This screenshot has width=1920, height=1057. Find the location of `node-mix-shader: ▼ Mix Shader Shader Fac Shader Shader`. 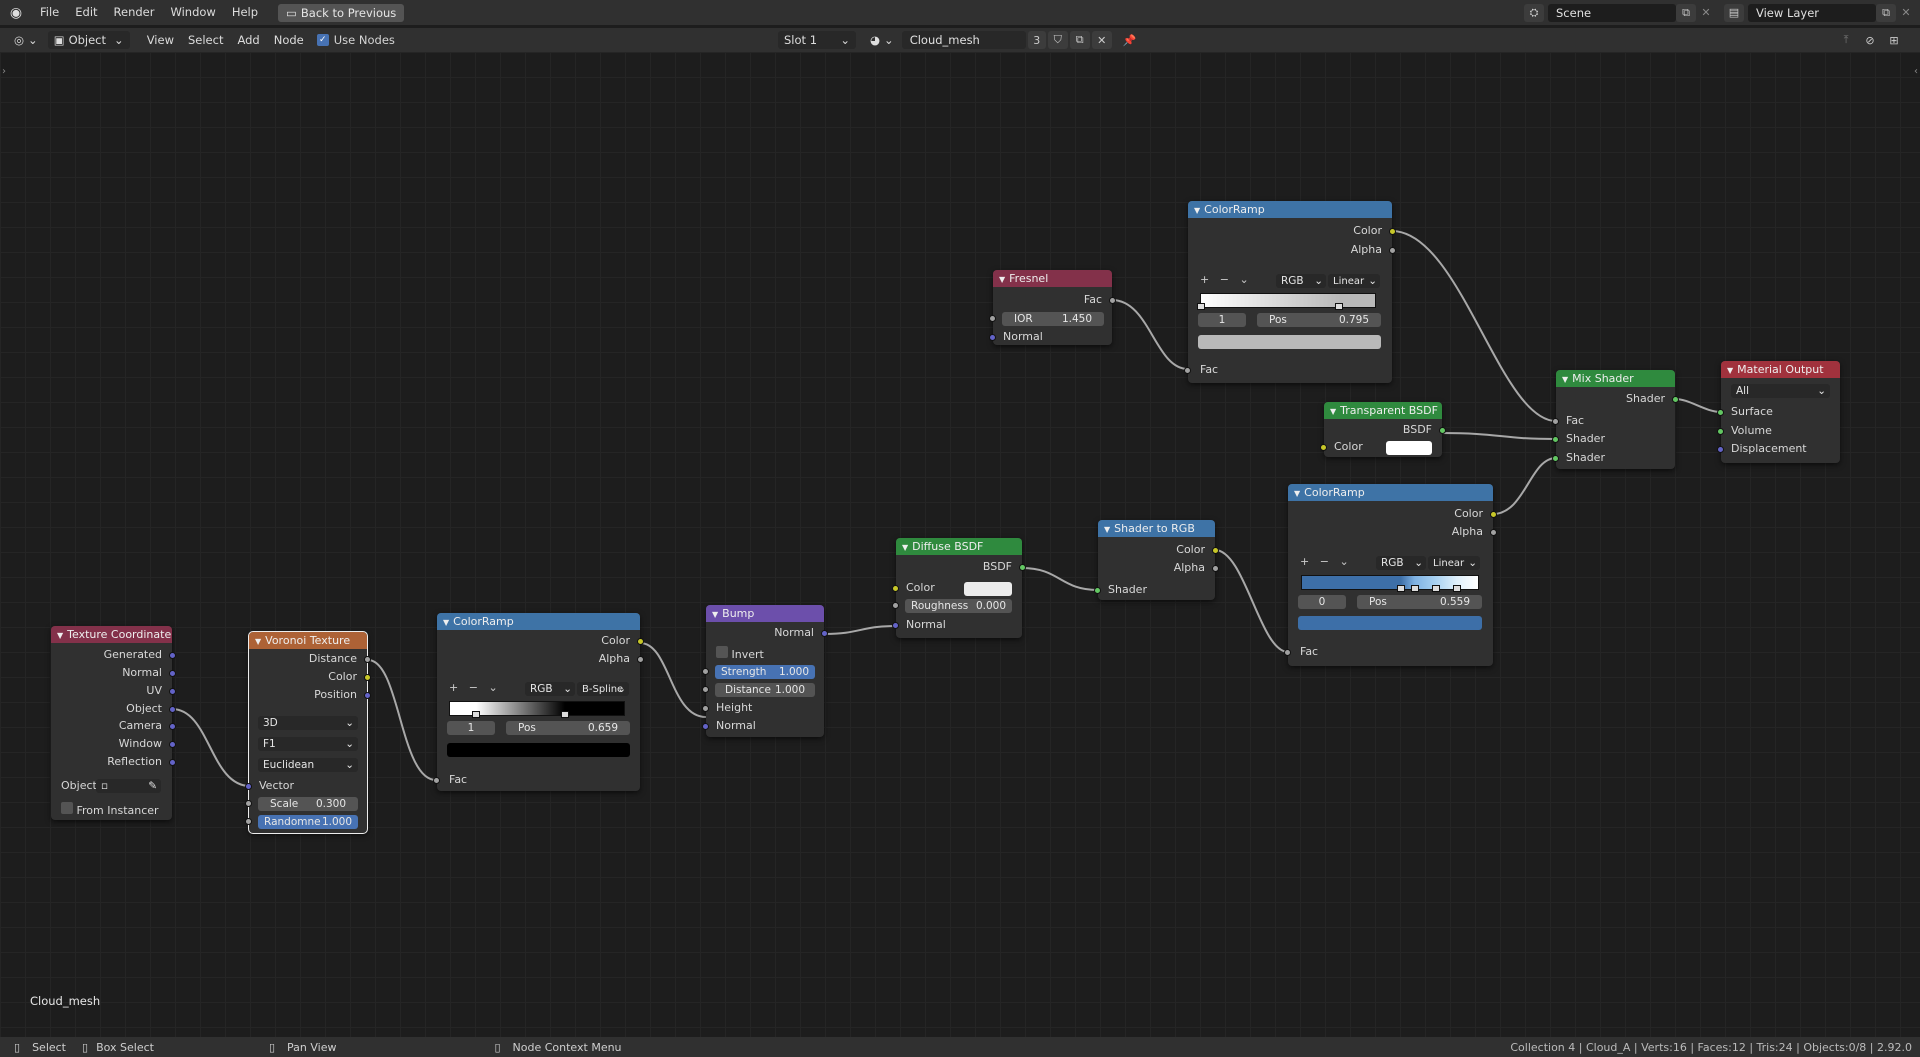

node-mix-shader: ▼ Mix Shader Shader Fac Shader Shader is located at coordinates (1615, 419).